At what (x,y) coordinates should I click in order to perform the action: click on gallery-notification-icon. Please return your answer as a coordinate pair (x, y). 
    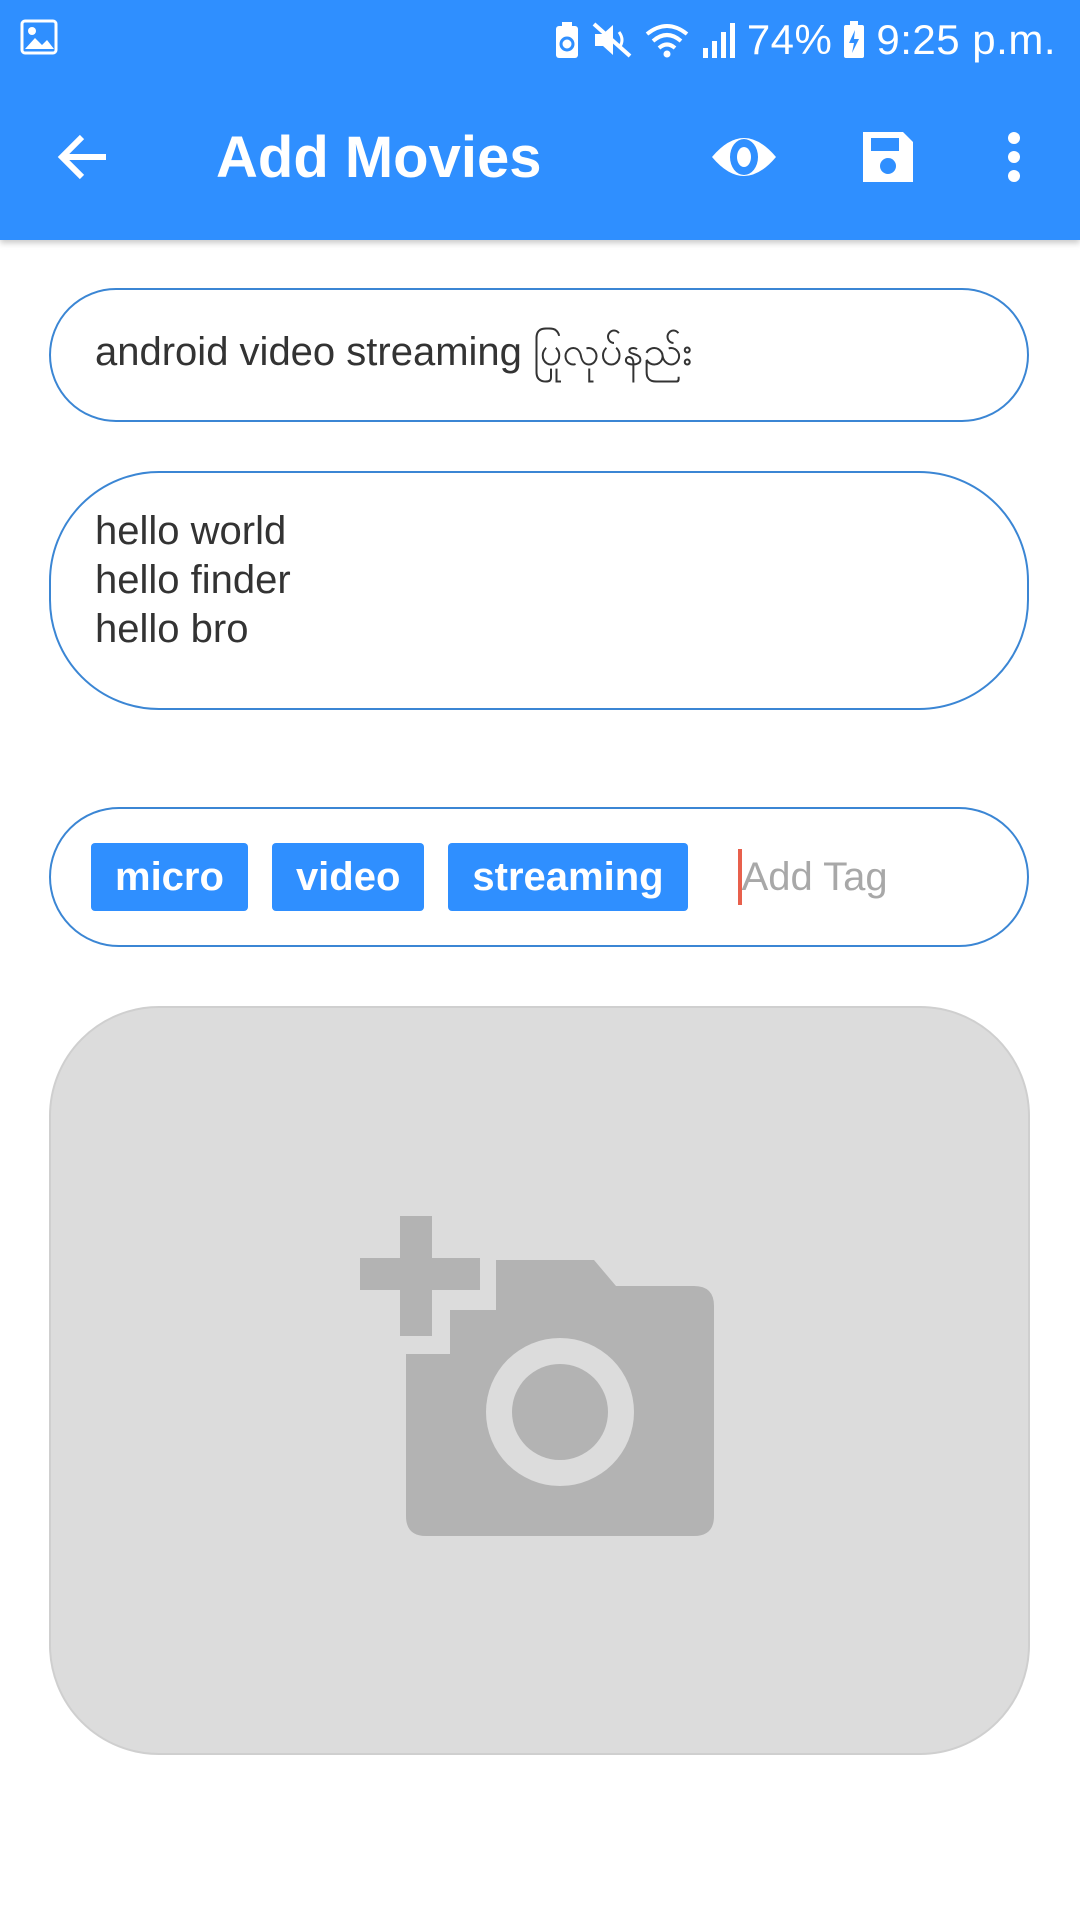
    Looking at the image, I should click on (39, 37).